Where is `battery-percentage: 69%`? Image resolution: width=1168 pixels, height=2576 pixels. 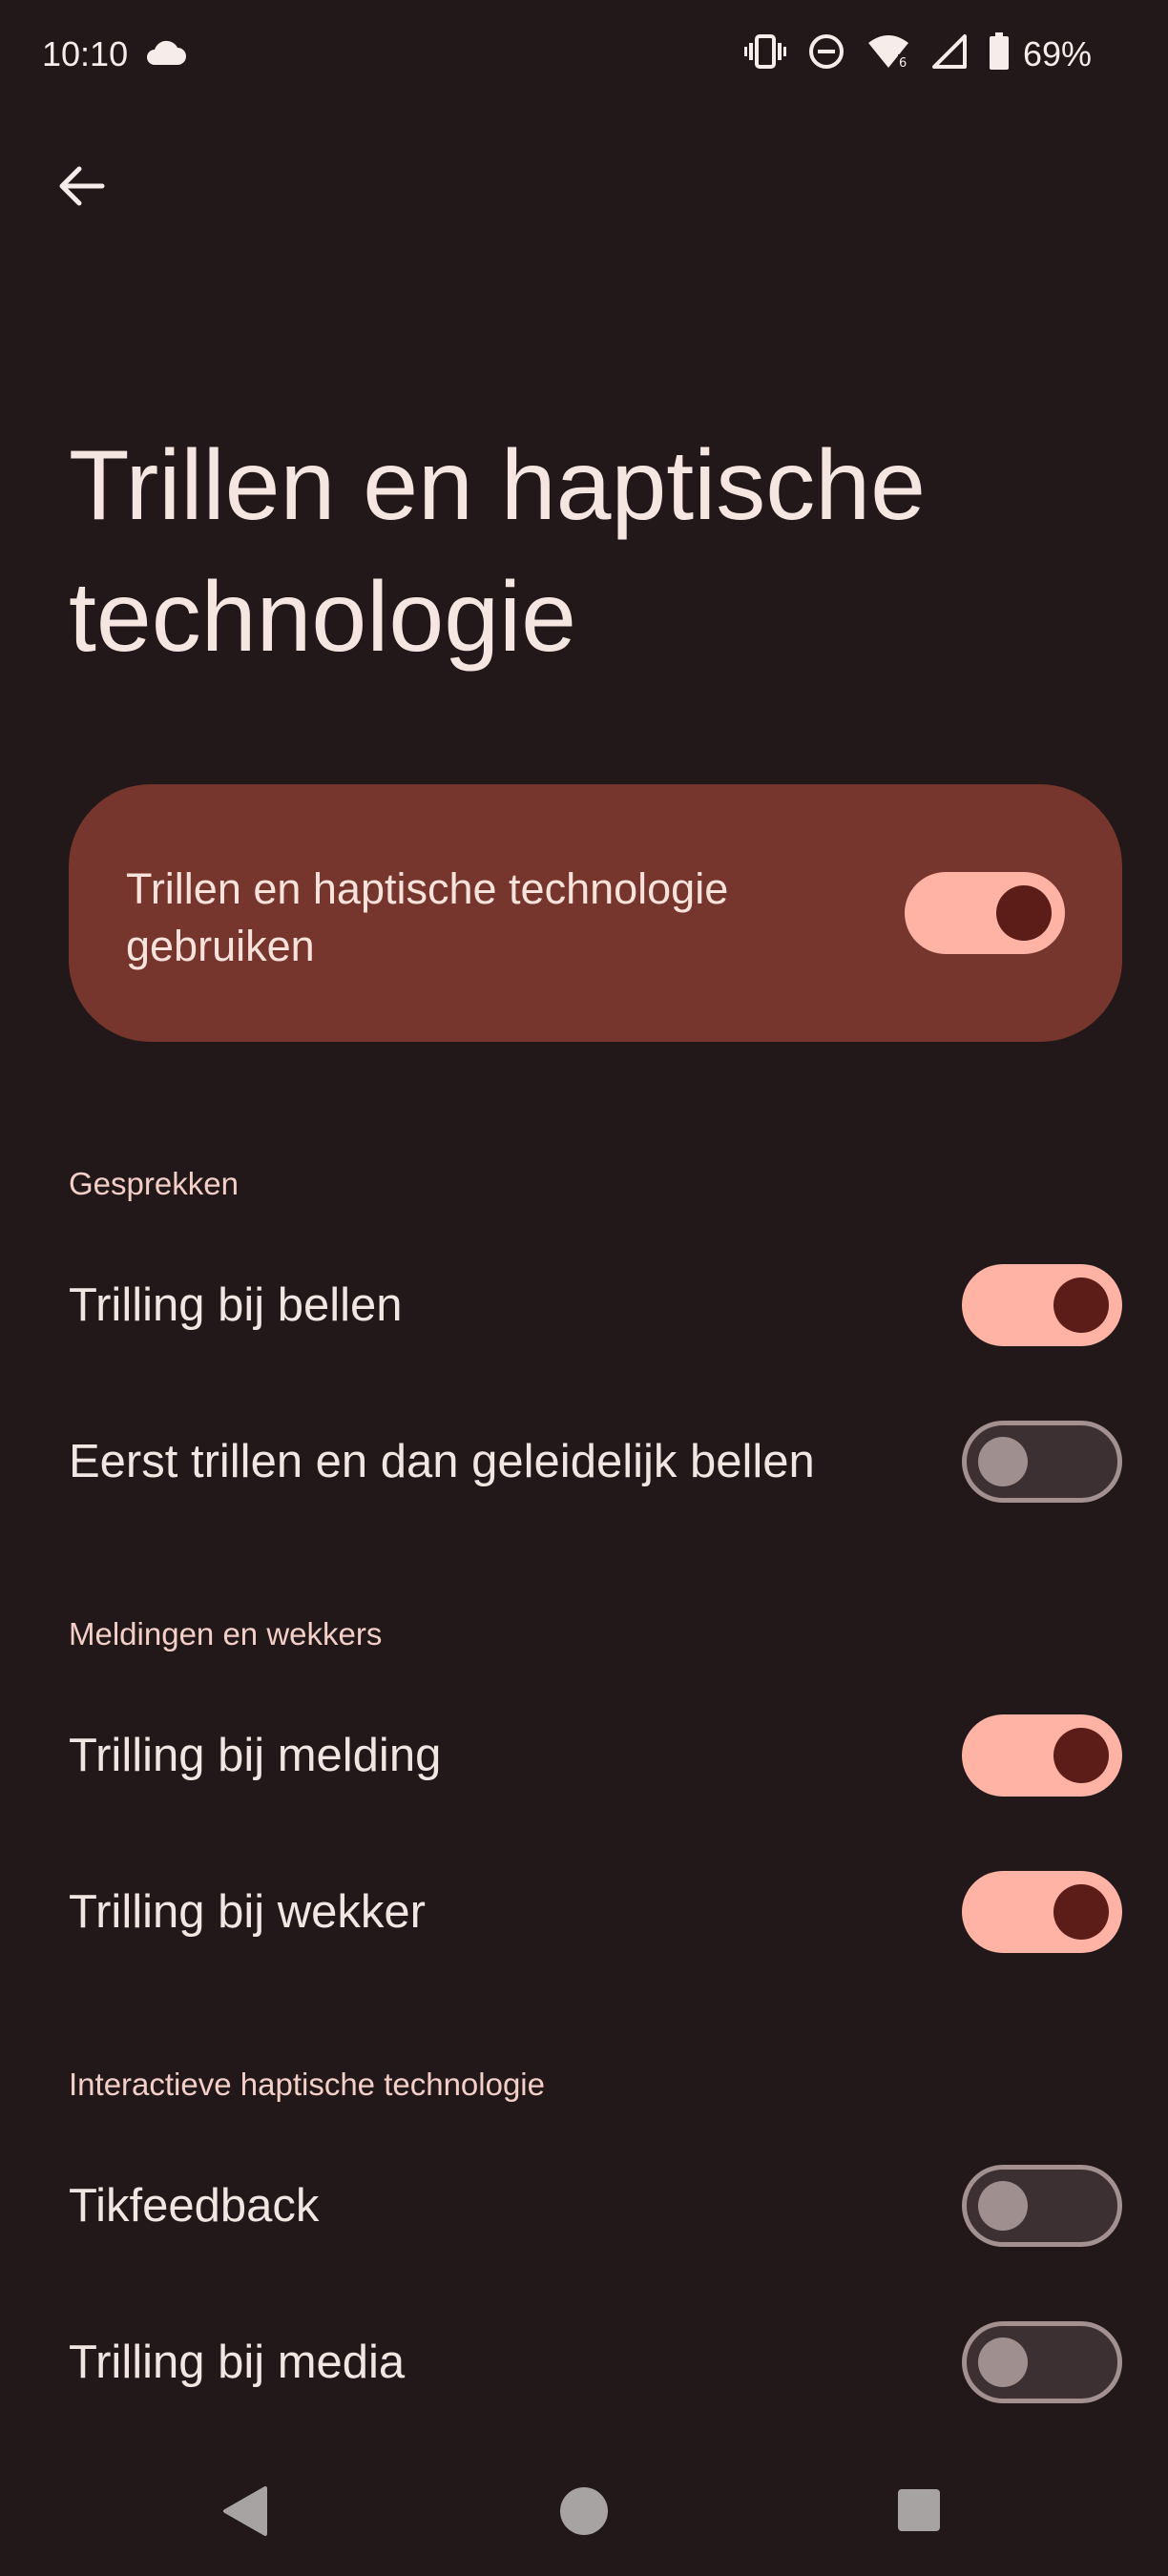 battery-percentage: 69% is located at coordinates (1057, 53).